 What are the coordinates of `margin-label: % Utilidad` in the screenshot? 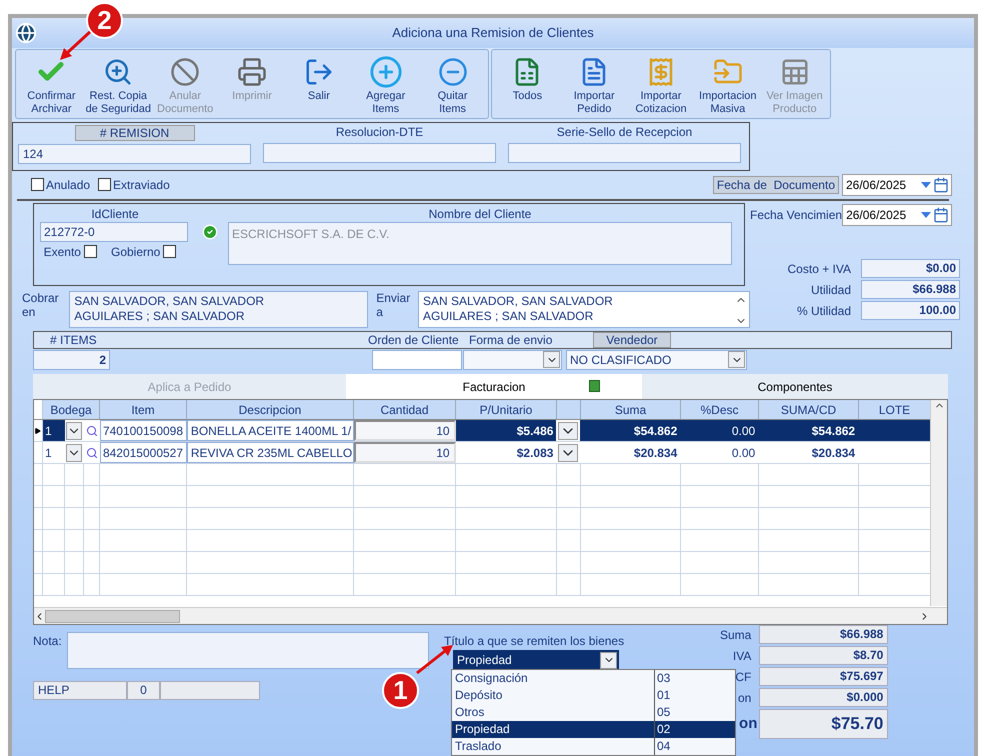 It's located at (823, 310).